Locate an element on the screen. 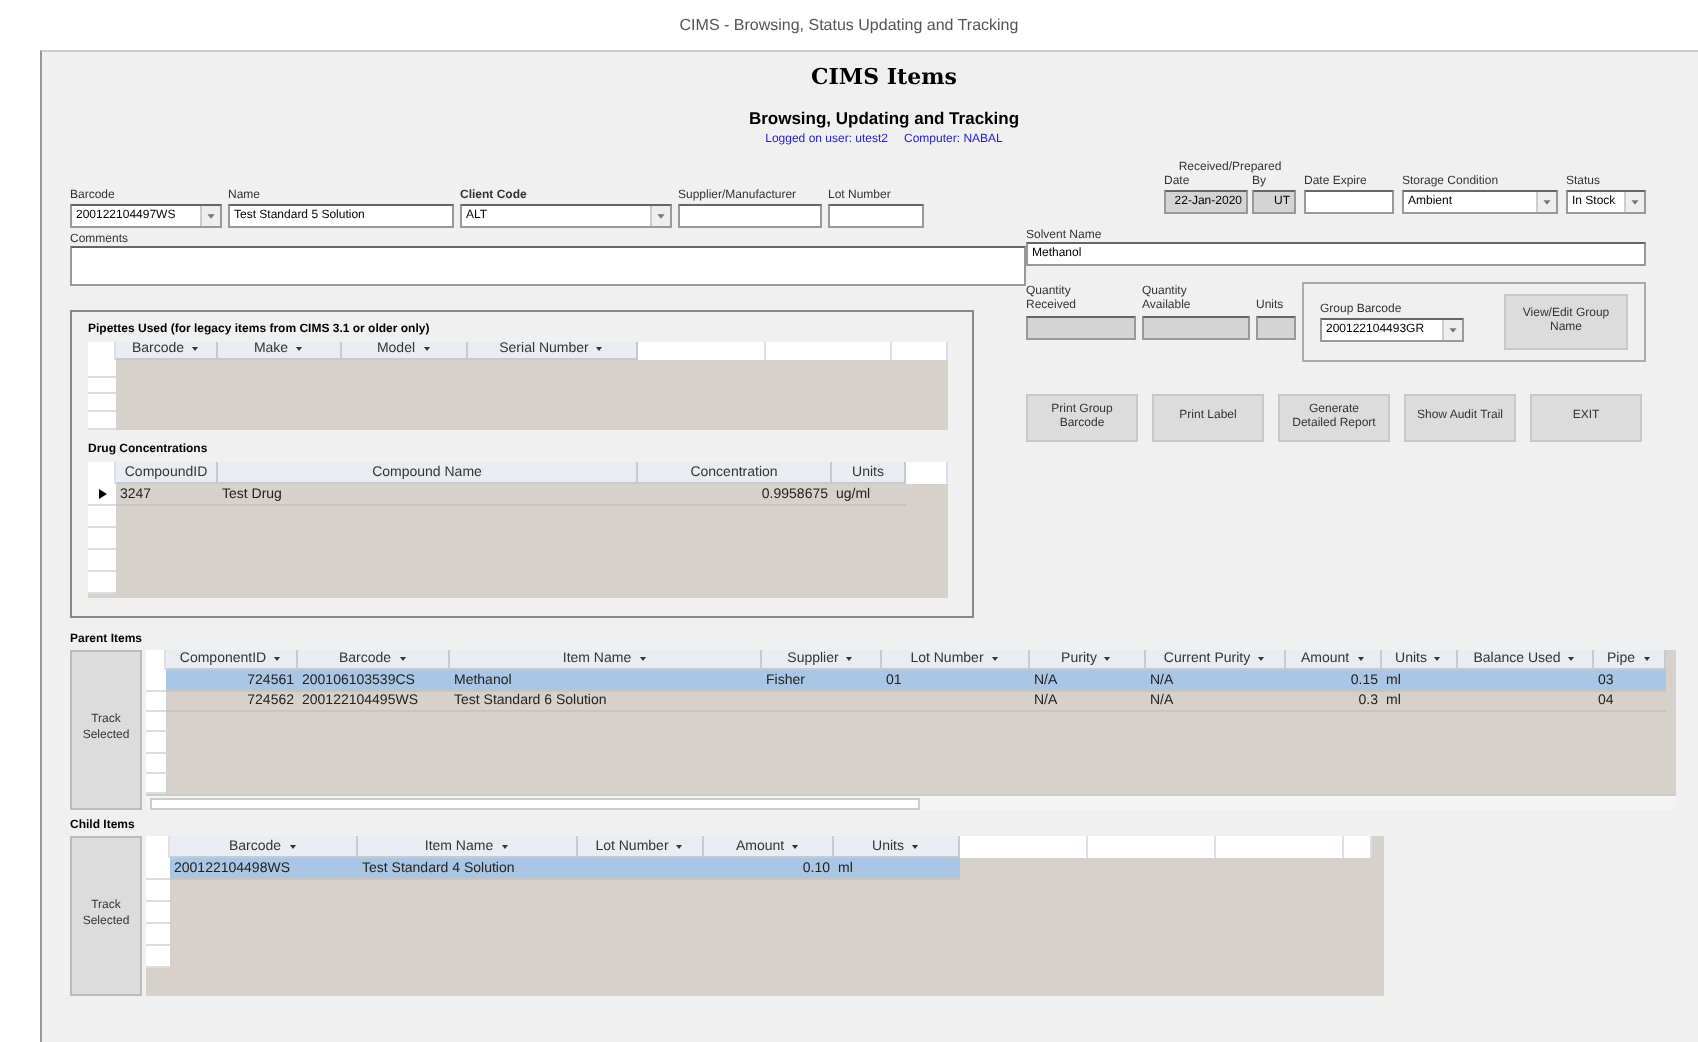 This screenshot has height=1042, width=1698. horizontal-scrollbar is located at coordinates (911, 802).